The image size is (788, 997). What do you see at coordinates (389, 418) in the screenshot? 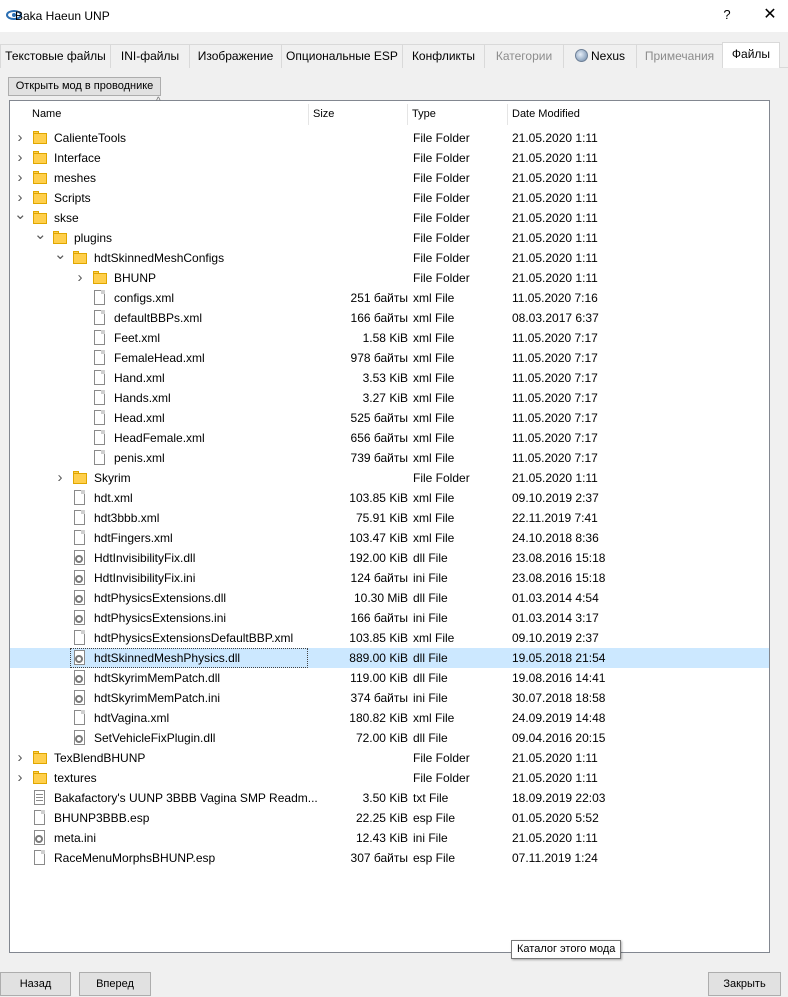
I see `tree-row: Head.xml 525 байты xml File 11.05.2020 7:17` at bounding box center [389, 418].